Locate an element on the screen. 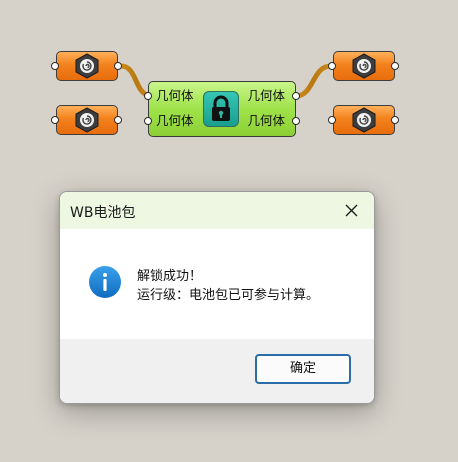 This screenshot has width=458, height=462. dialog-message: 解锁成功！ 运行级：电池包已可参与计算。 is located at coordinates (228, 286).